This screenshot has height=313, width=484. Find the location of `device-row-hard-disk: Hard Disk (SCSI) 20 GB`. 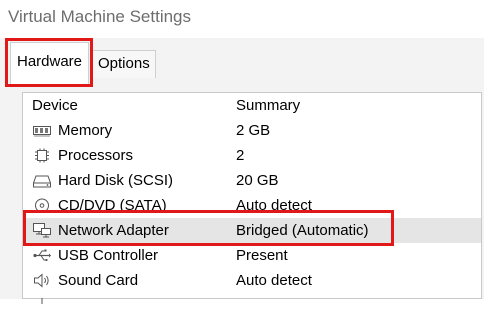

device-row-hard-disk: Hard Disk (SCSI) 20 GB is located at coordinates (252, 180).